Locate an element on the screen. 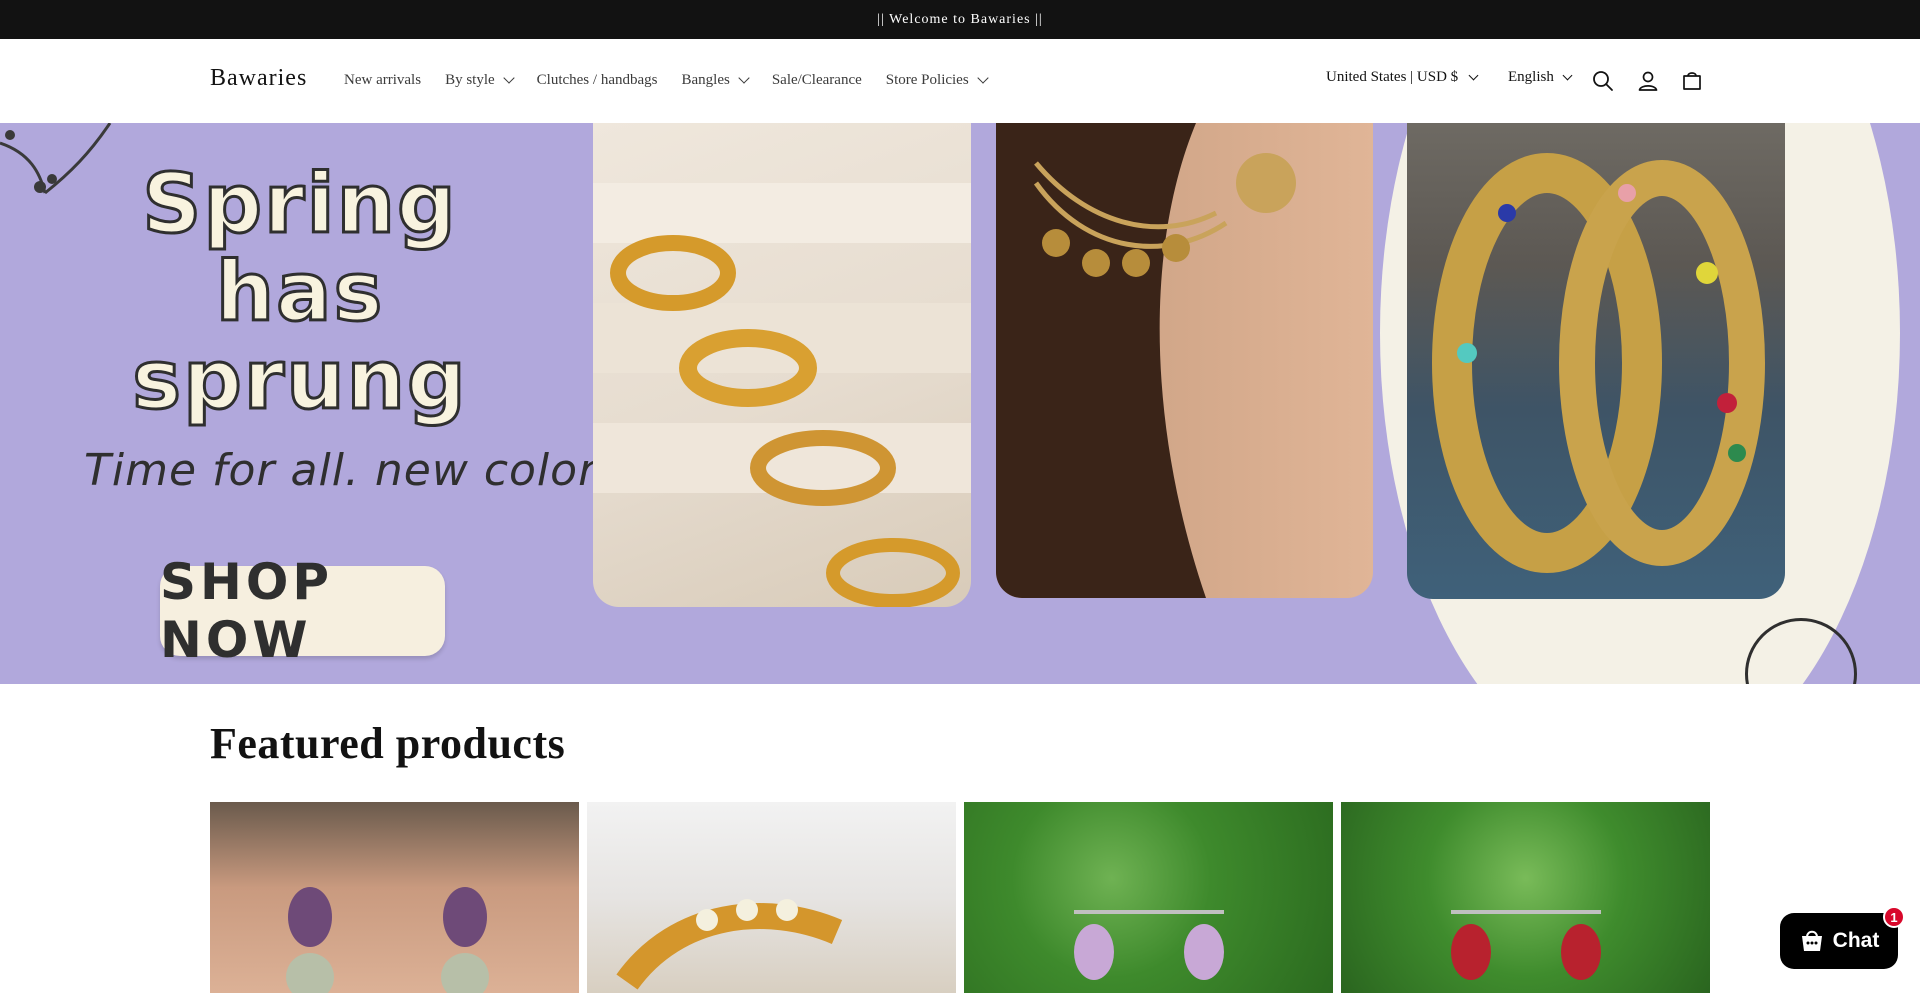 The image size is (1920, 993). nav-label: Clutches / handbags is located at coordinates (597, 79).